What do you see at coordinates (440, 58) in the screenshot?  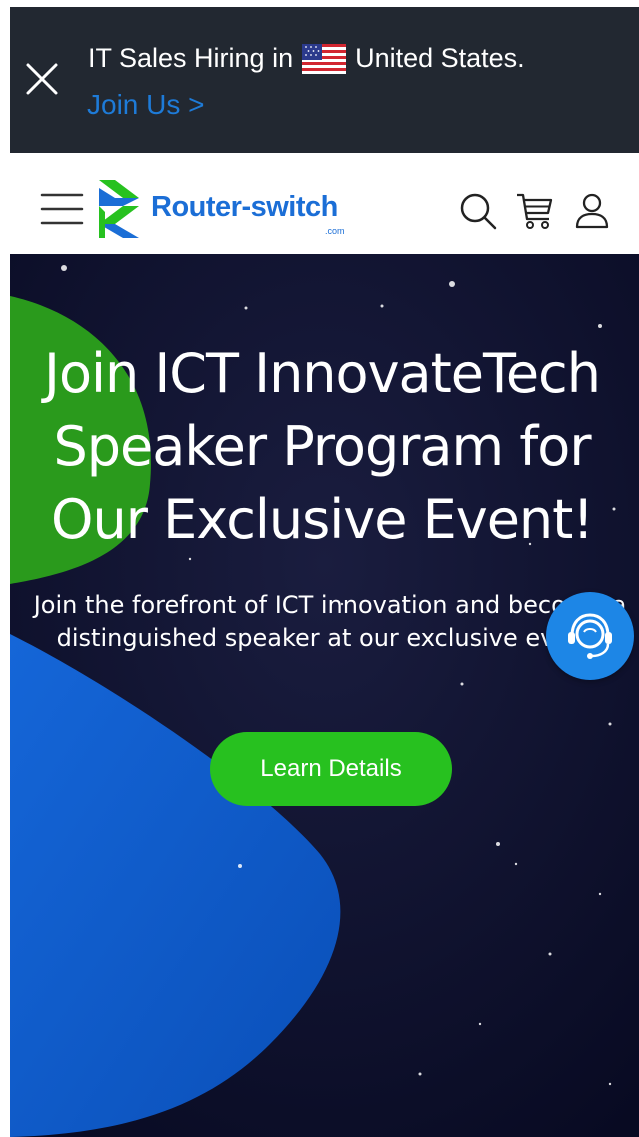 I see `banner-text-after: United States.` at bounding box center [440, 58].